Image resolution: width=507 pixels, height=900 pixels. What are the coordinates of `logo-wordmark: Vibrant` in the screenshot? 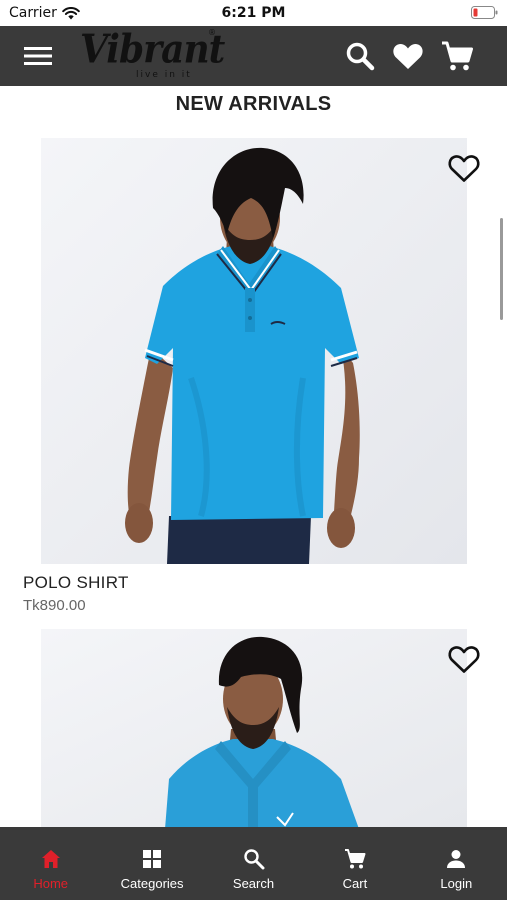 It's located at (152, 49).